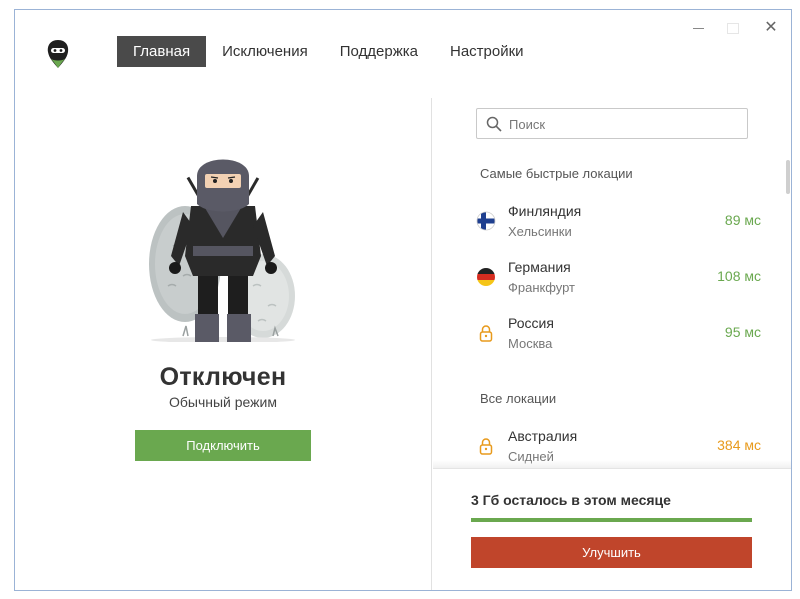 The width and height of the screenshot is (800, 599). I want to click on mode-label: Обычный режим, so click(223, 402).